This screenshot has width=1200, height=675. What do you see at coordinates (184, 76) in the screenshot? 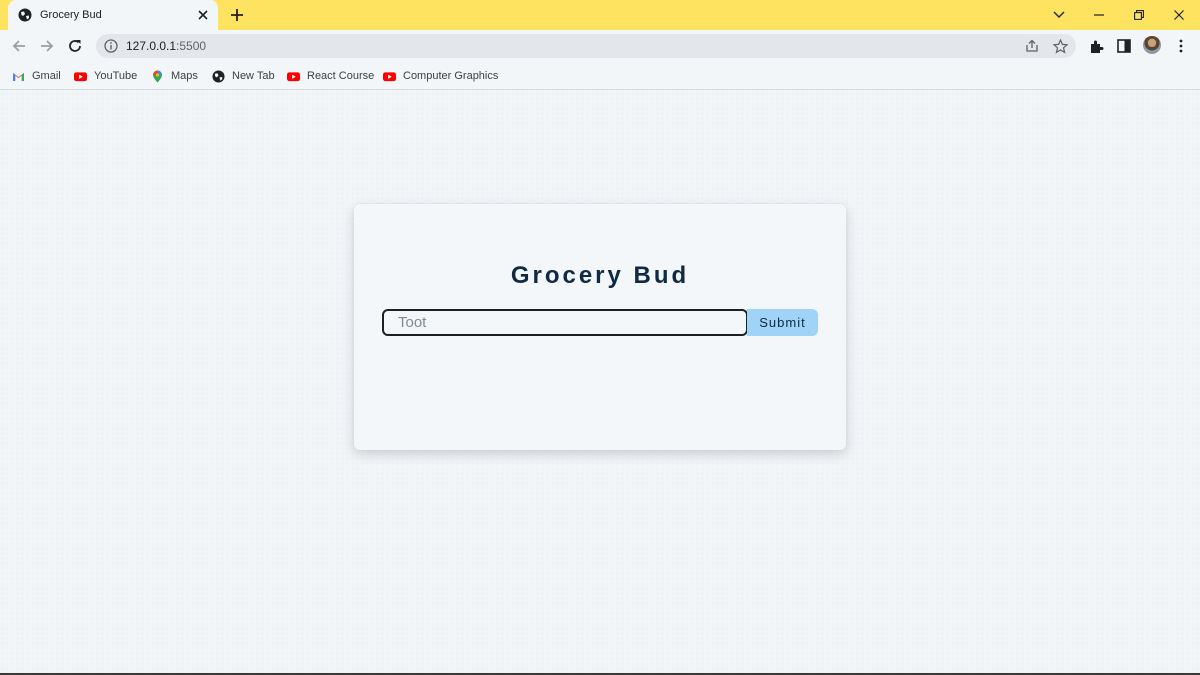
I see `bookmark-label: Maps` at bounding box center [184, 76].